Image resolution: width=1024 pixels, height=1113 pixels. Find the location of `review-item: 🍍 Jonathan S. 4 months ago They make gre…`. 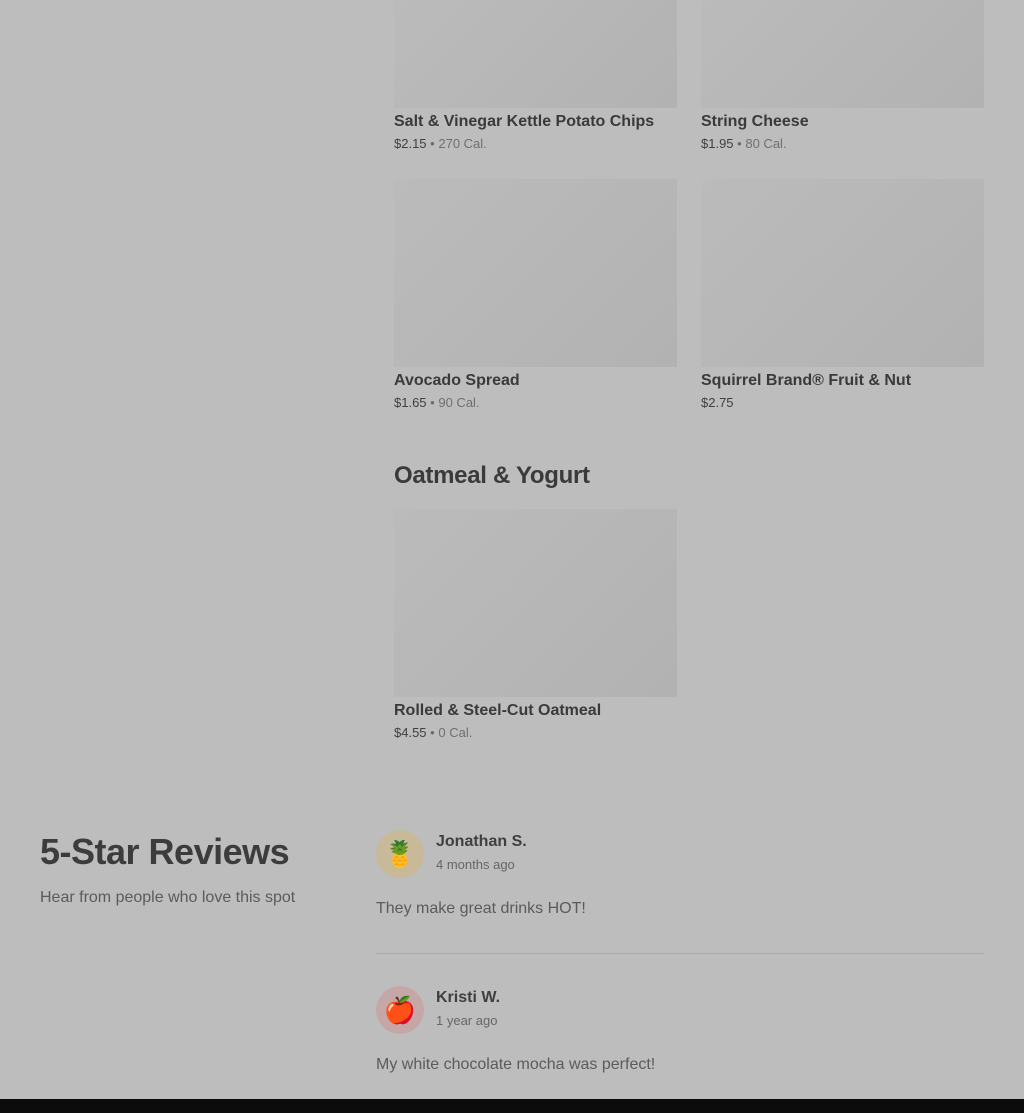

review-item: 🍍 Jonathan S. 4 months ago They make gre… is located at coordinates (680, 875).